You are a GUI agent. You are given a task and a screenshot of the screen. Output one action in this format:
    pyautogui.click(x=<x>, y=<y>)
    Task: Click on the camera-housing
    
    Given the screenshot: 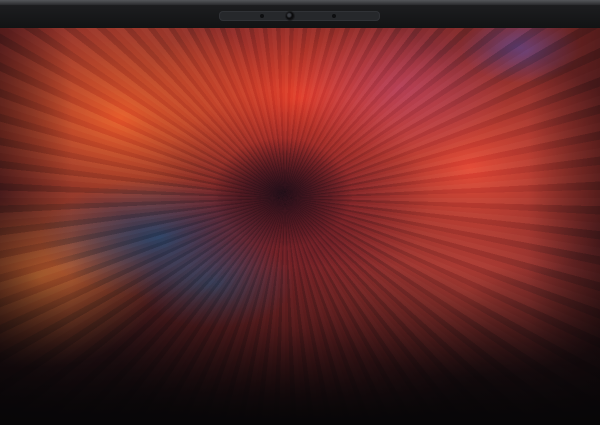 What is the action you would take?
    pyautogui.click(x=299, y=16)
    